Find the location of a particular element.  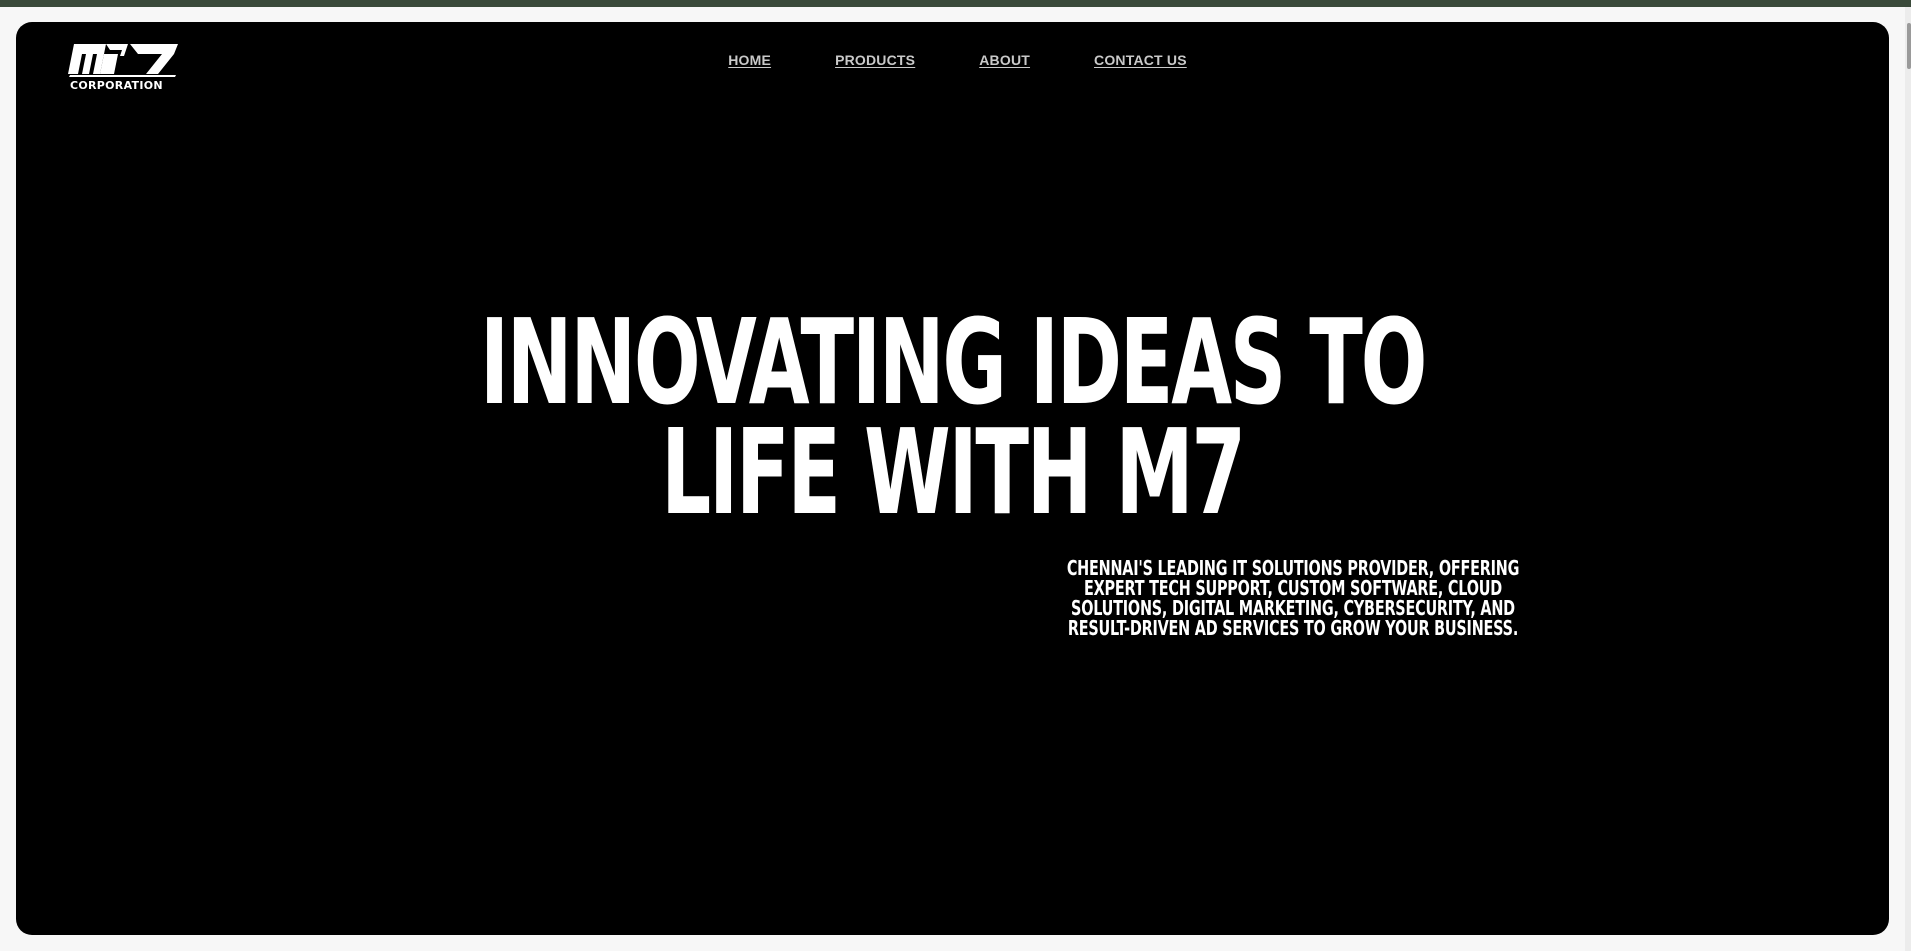

logo-subtitle: CORPORATION is located at coordinates (116, 85).